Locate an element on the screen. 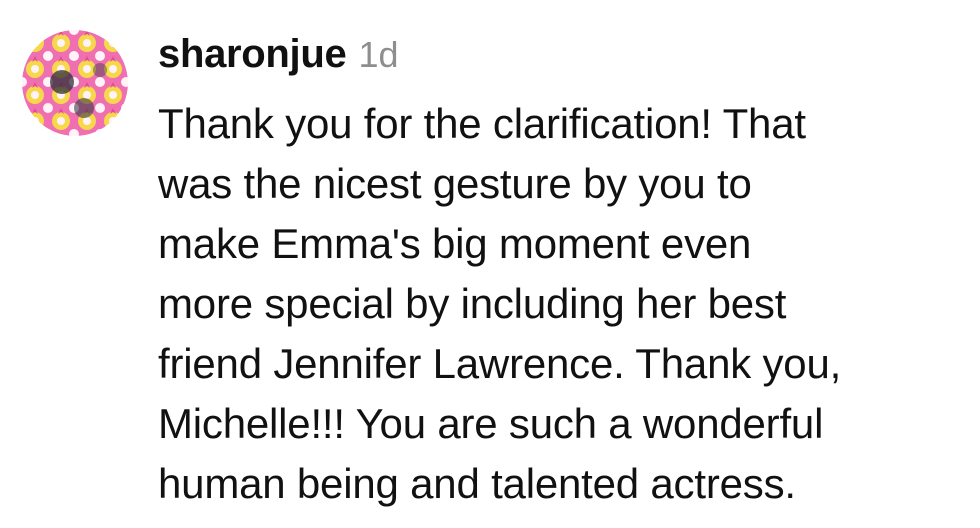 This screenshot has height=528, width=980. comment-text-line: friend Jennifer Lawrence. Thank you, is located at coordinates (500, 363).